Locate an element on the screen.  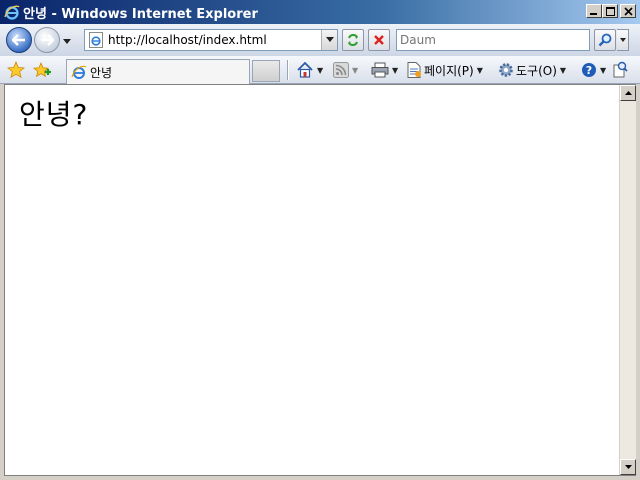
close-button is located at coordinates (628, 11).